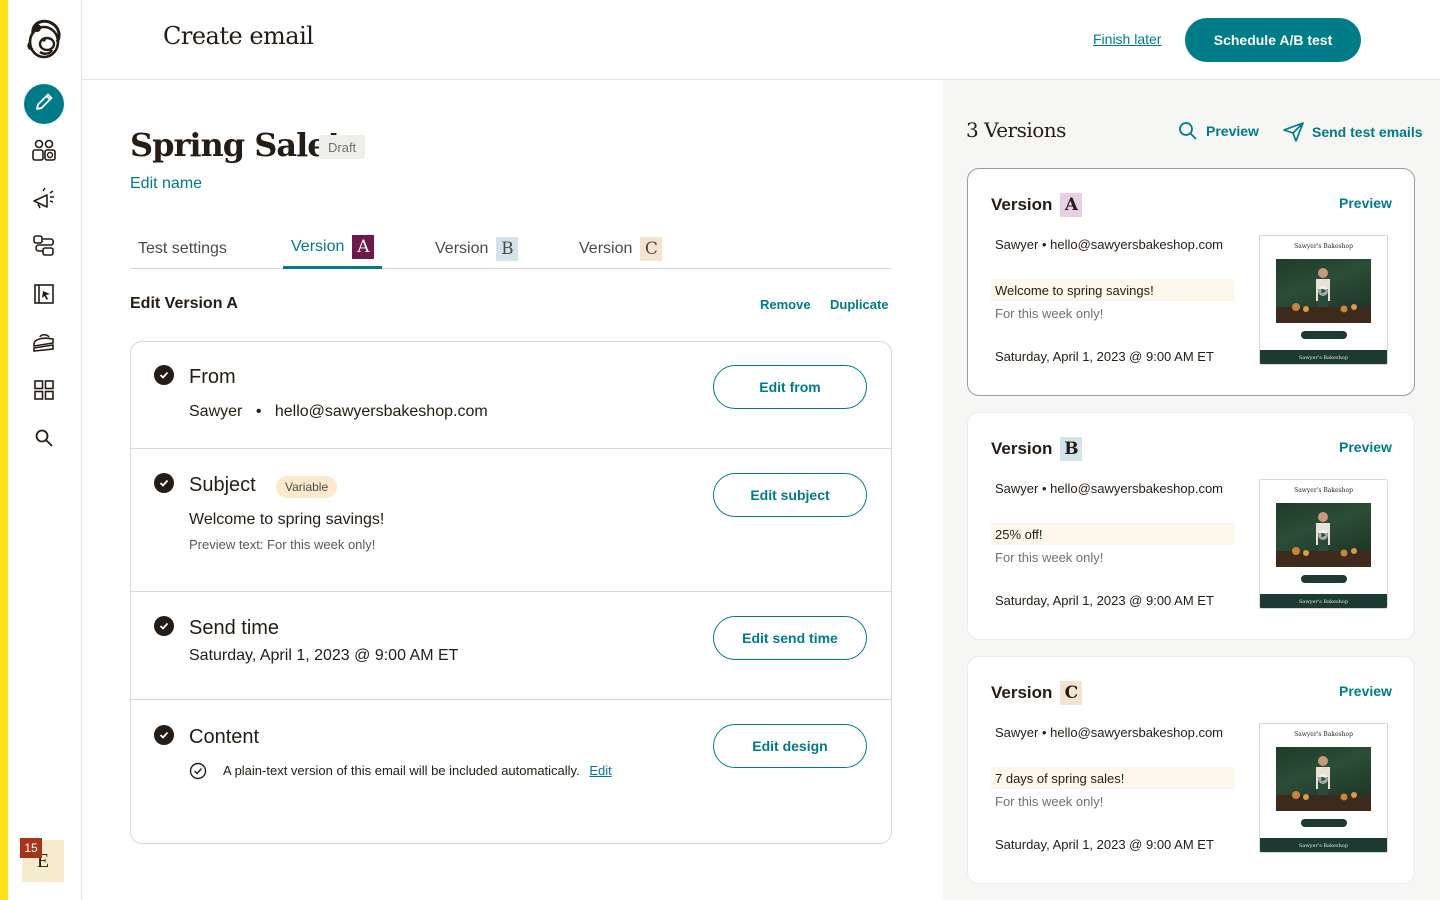 The image size is (1440, 900). I want to click on check-circle-icon, so click(198, 771).